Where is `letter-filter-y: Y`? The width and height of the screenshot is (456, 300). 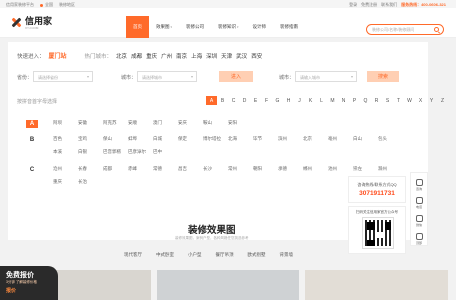 letter-filter-y: Y is located at coordinates (431, 100).